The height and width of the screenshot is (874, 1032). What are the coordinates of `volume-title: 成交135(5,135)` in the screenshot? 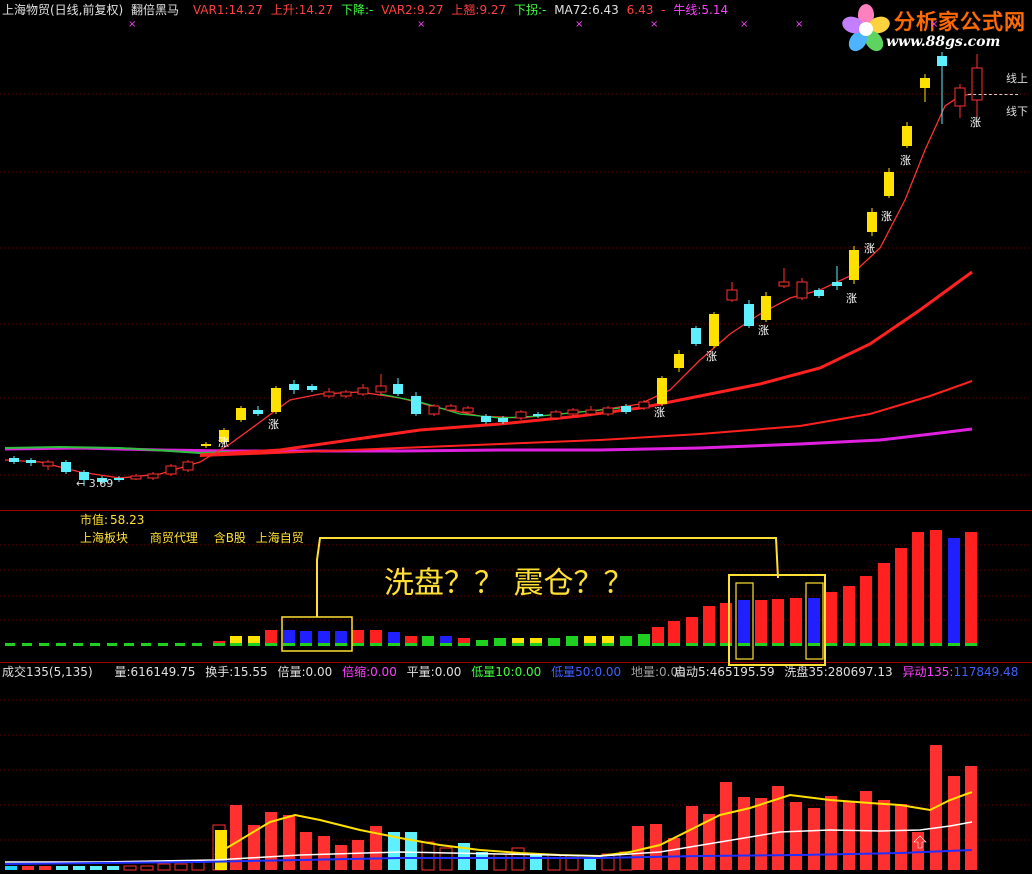 It's located at (47, 672).